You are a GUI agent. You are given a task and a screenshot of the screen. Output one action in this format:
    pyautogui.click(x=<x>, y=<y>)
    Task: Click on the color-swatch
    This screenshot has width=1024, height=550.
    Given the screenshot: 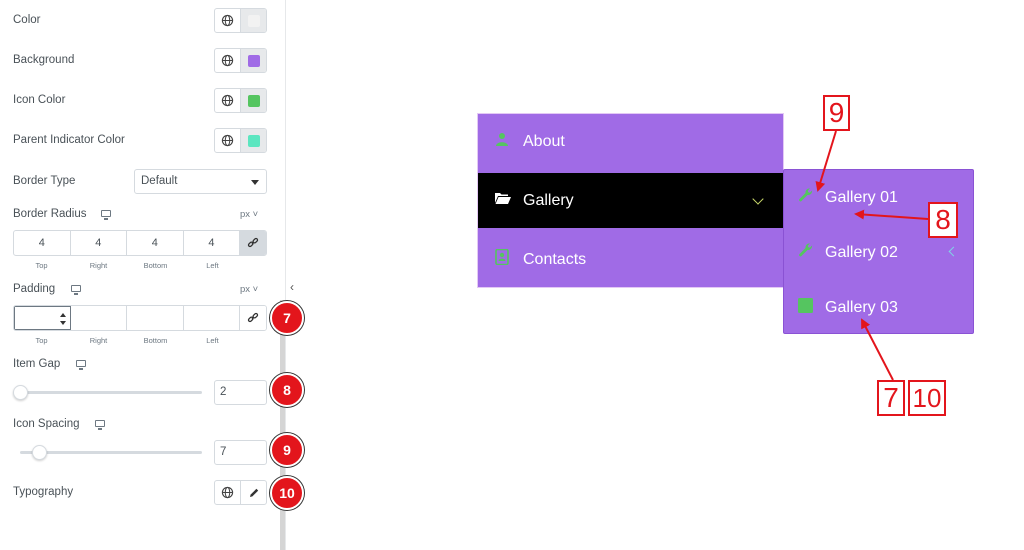 What is the action you would take?
    pyautogui.click(x=253, y=20)
    